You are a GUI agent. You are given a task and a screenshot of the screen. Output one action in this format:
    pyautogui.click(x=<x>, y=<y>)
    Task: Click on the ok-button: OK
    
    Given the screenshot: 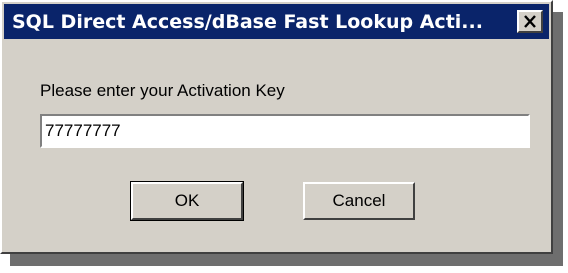 What is the action you would take?
    pyautogui.click(x=187, y=201)
    